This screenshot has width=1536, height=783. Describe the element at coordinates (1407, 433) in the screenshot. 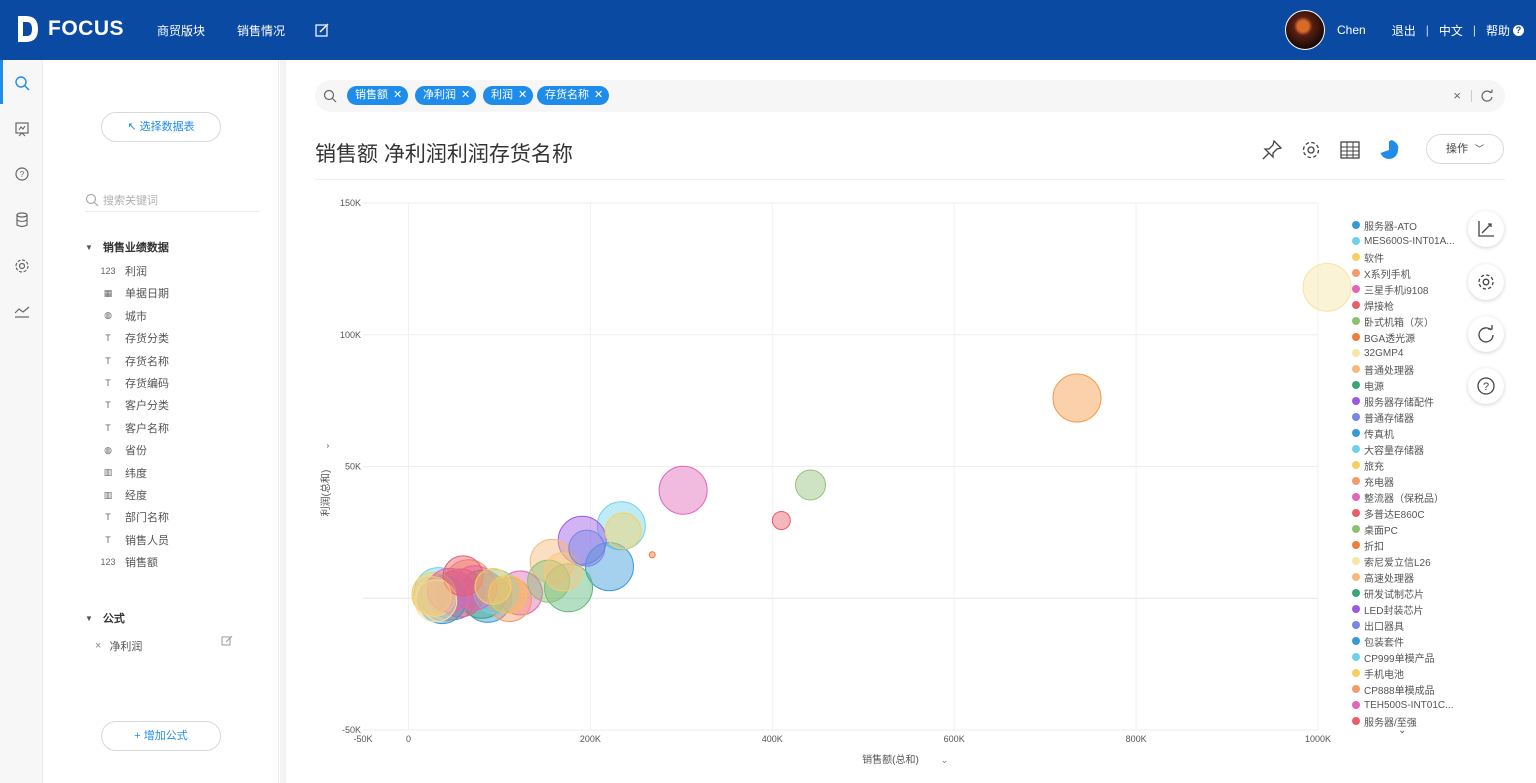

I see `legend-item: 传真机` at that location.